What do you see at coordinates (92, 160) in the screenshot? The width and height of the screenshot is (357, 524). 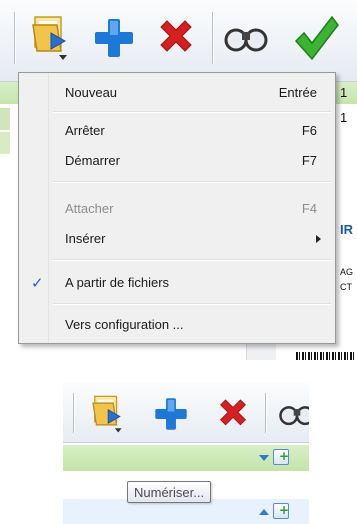 I see `menu-item-label: Démarrer` at bounding box center [92, 160].